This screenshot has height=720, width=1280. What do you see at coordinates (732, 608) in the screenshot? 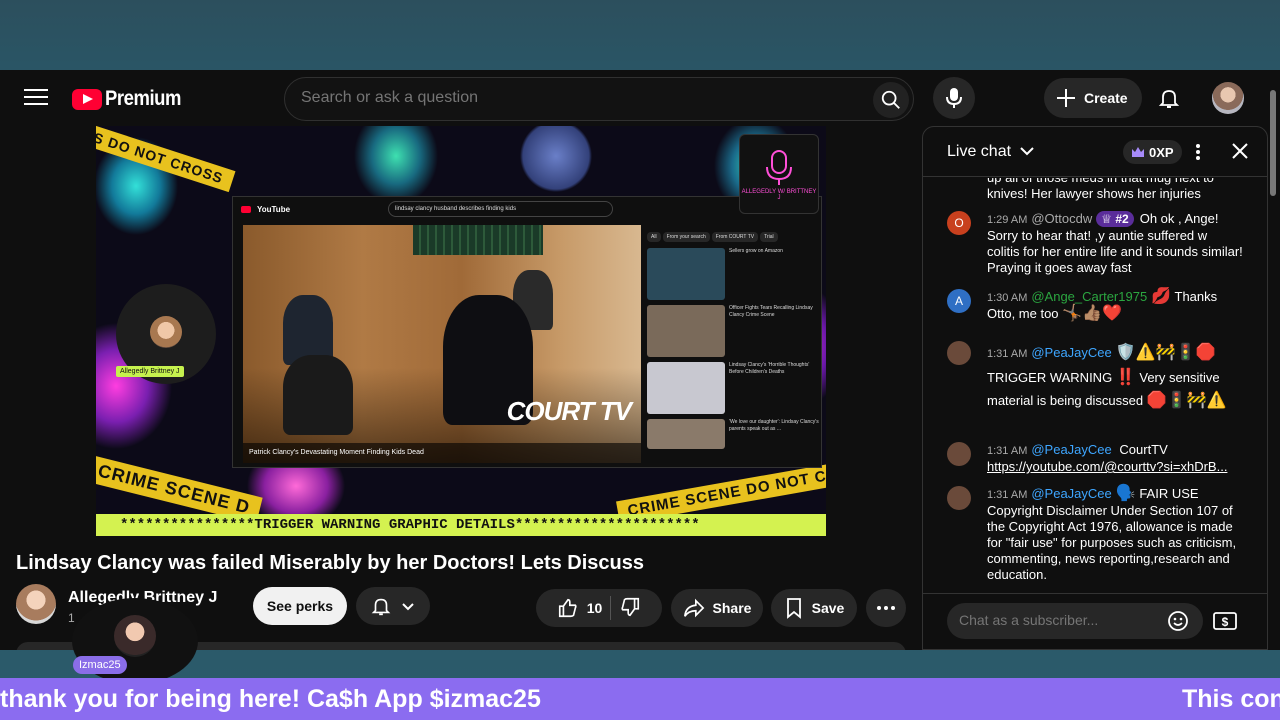
I see `share-label: Share` at bounding box center [732, 608].